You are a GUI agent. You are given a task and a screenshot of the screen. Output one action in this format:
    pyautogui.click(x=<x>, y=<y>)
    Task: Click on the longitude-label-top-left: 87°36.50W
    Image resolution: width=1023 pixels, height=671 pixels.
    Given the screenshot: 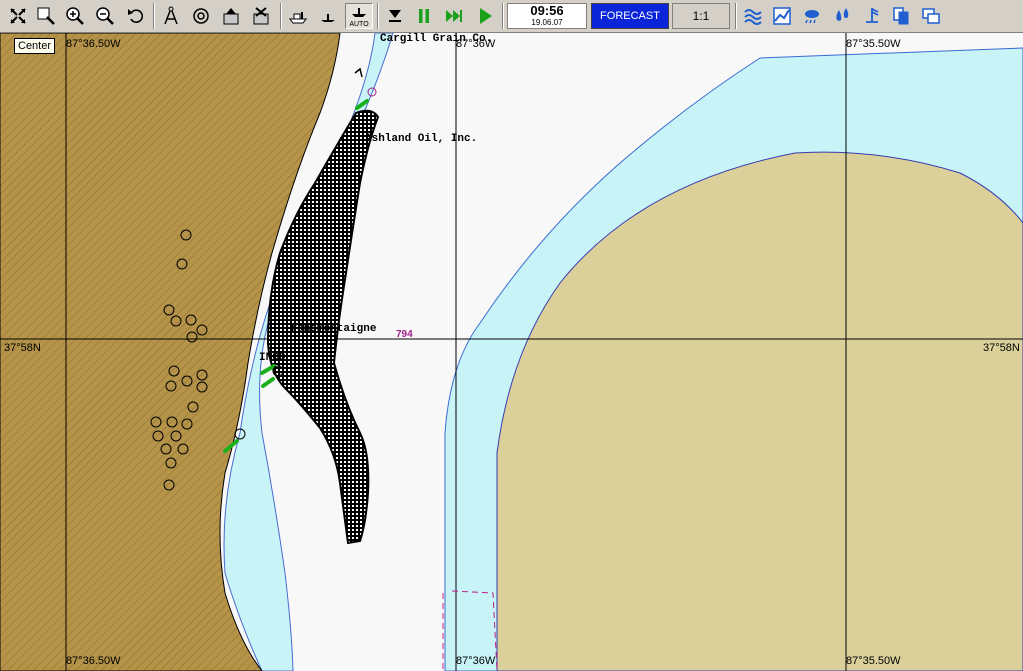 What is the action you would take?
    pyautogui.click(x=93, y=44)
    